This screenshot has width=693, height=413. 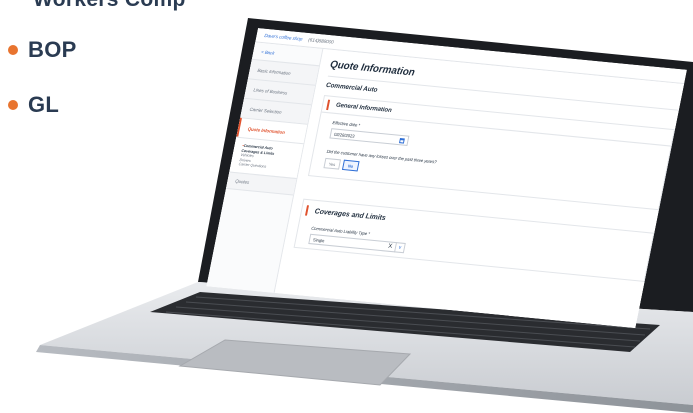 I want to click on card-title: Coverages and Limits, so click(x=350, y=214).